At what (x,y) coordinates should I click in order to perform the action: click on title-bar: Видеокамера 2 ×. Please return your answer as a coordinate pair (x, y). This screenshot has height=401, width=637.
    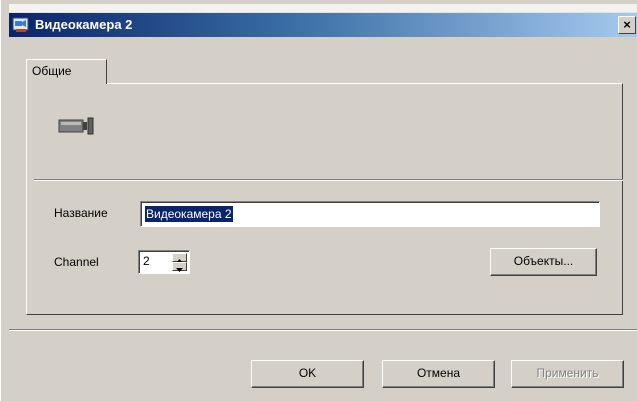
    Looking at the image, I should click on (323, 25).